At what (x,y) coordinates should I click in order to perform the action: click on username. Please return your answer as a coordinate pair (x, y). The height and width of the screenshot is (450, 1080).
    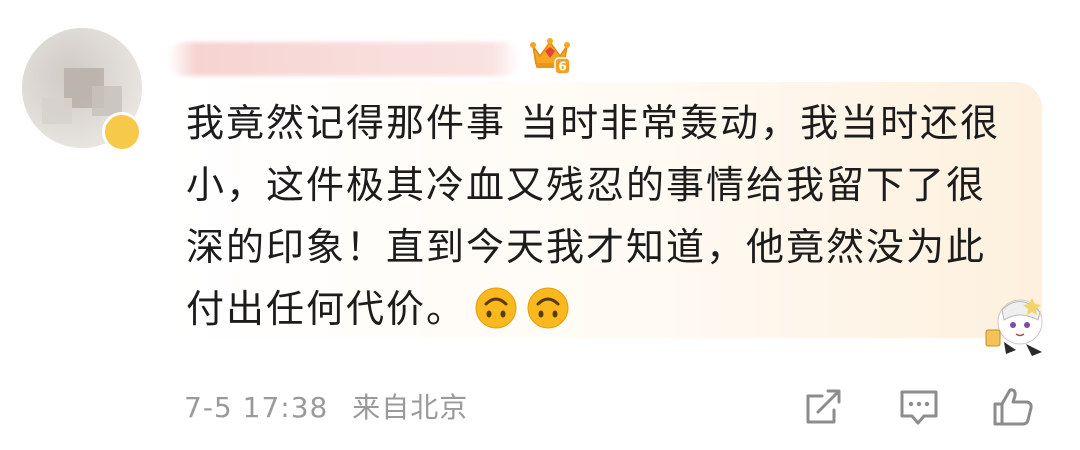
    Looking at the image, I should click on (344, 59).